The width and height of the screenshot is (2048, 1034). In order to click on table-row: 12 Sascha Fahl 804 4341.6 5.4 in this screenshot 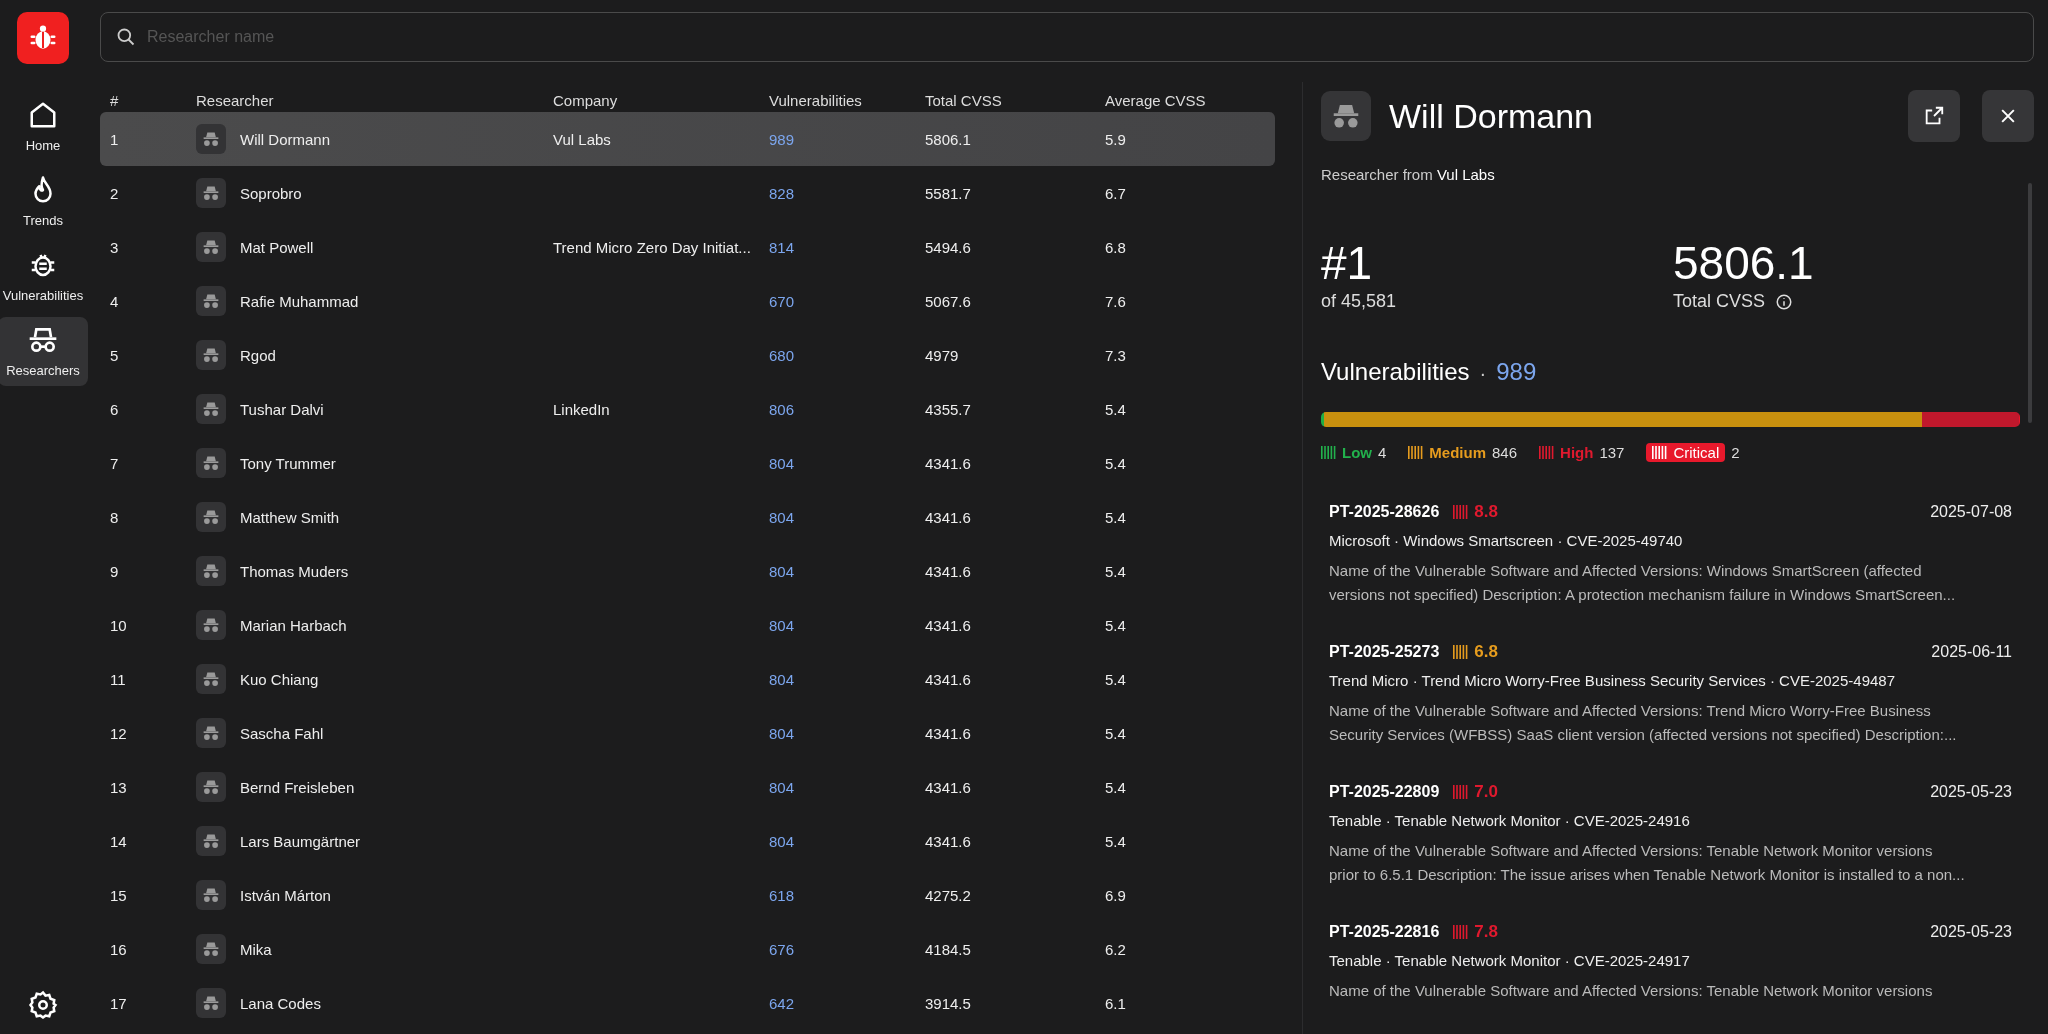, I will do `click(687, 733)`.